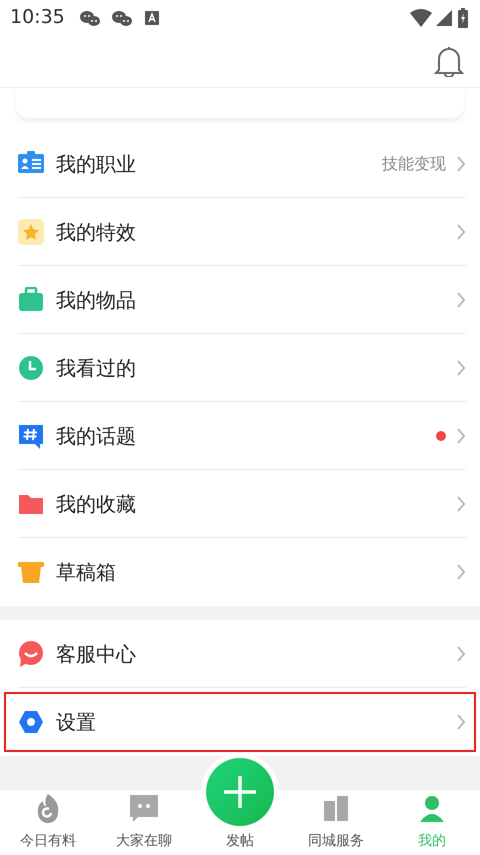  Describe the element at coordinates (96, 436) in the screenshot. I see `item-label: 我的话题` at that location.